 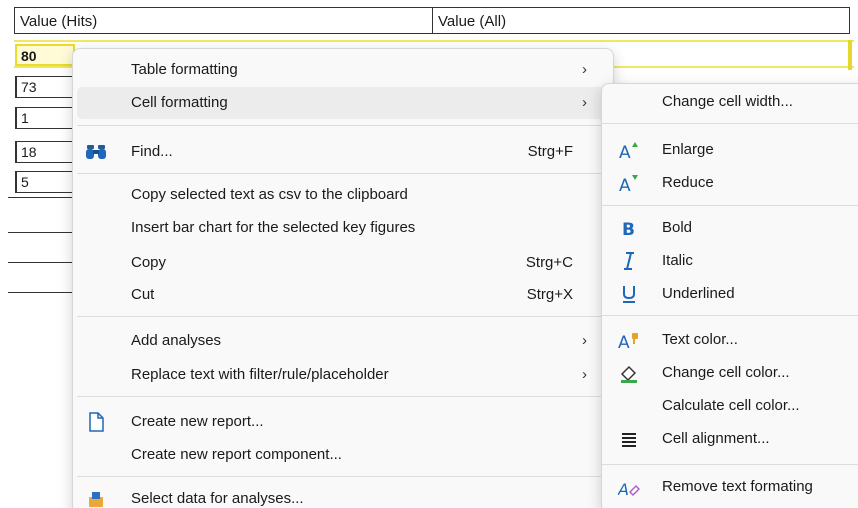 What do you see at coordinates (45, 118) in the screenshot?
I see `table-cell: 1` at bounding box center [45, 118].